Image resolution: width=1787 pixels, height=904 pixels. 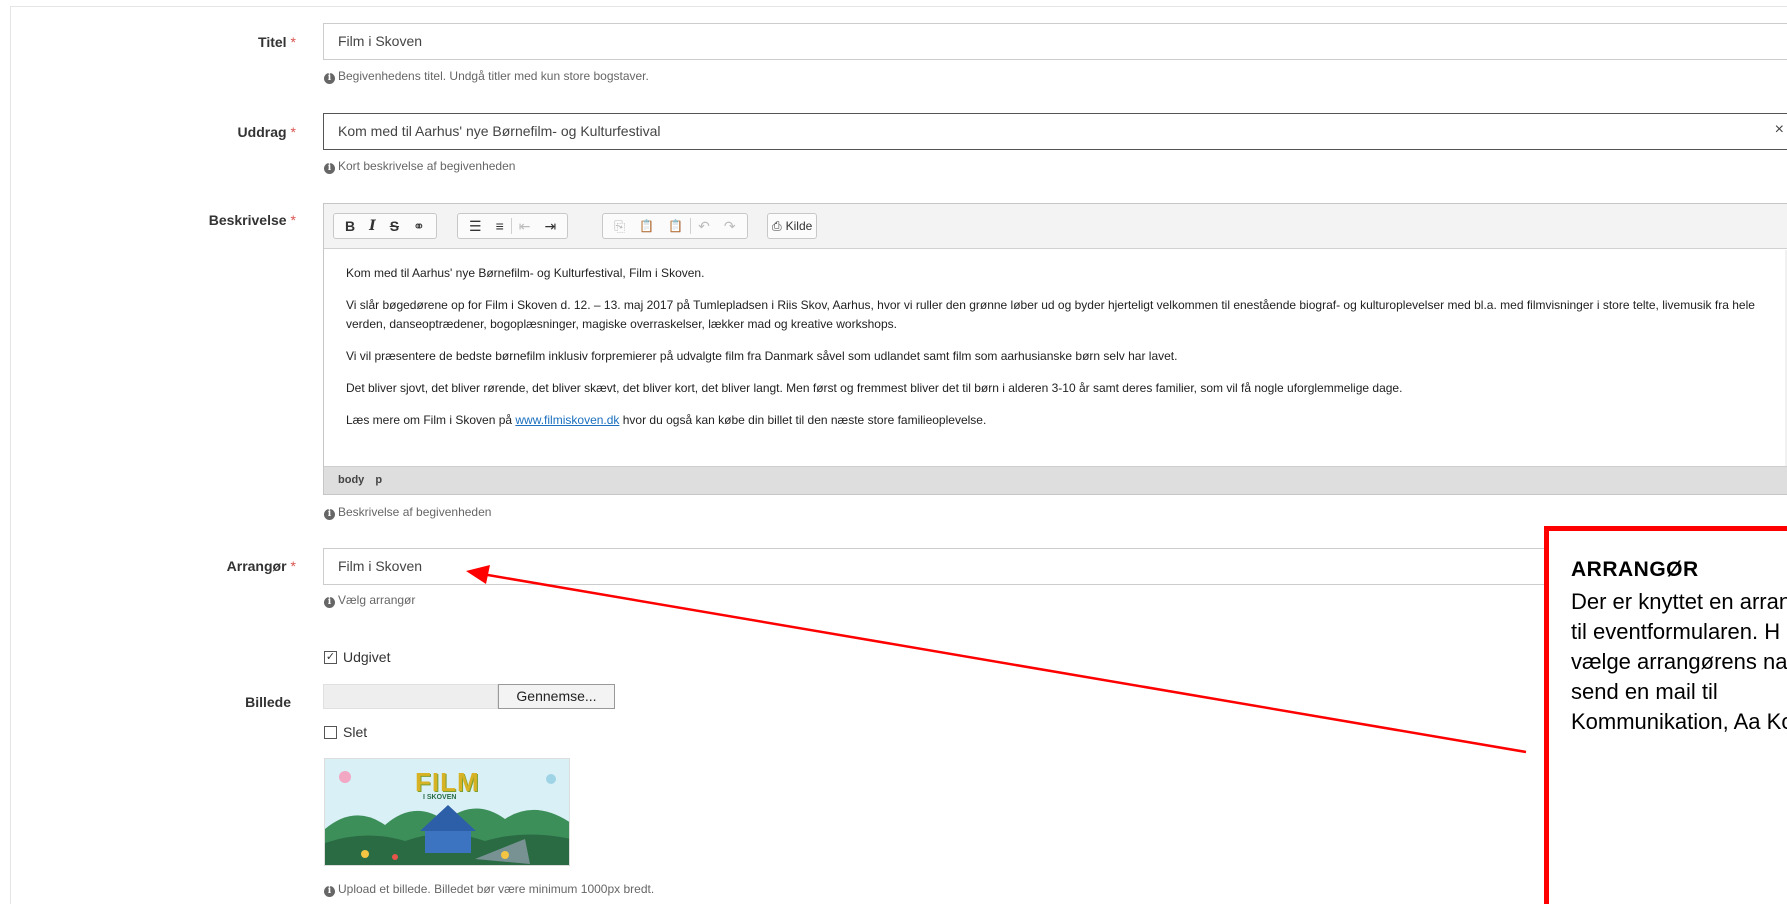 I want to click on annotation-arrow, so click(x=996, y=659).